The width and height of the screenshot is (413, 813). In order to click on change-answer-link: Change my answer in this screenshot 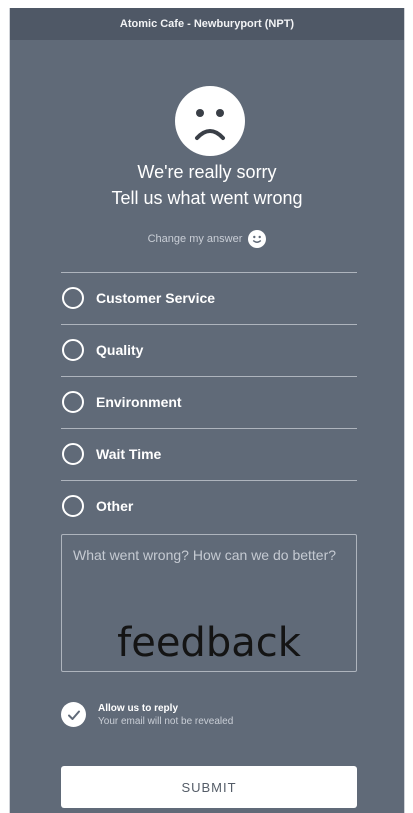, I will do `click(207, 239)`.